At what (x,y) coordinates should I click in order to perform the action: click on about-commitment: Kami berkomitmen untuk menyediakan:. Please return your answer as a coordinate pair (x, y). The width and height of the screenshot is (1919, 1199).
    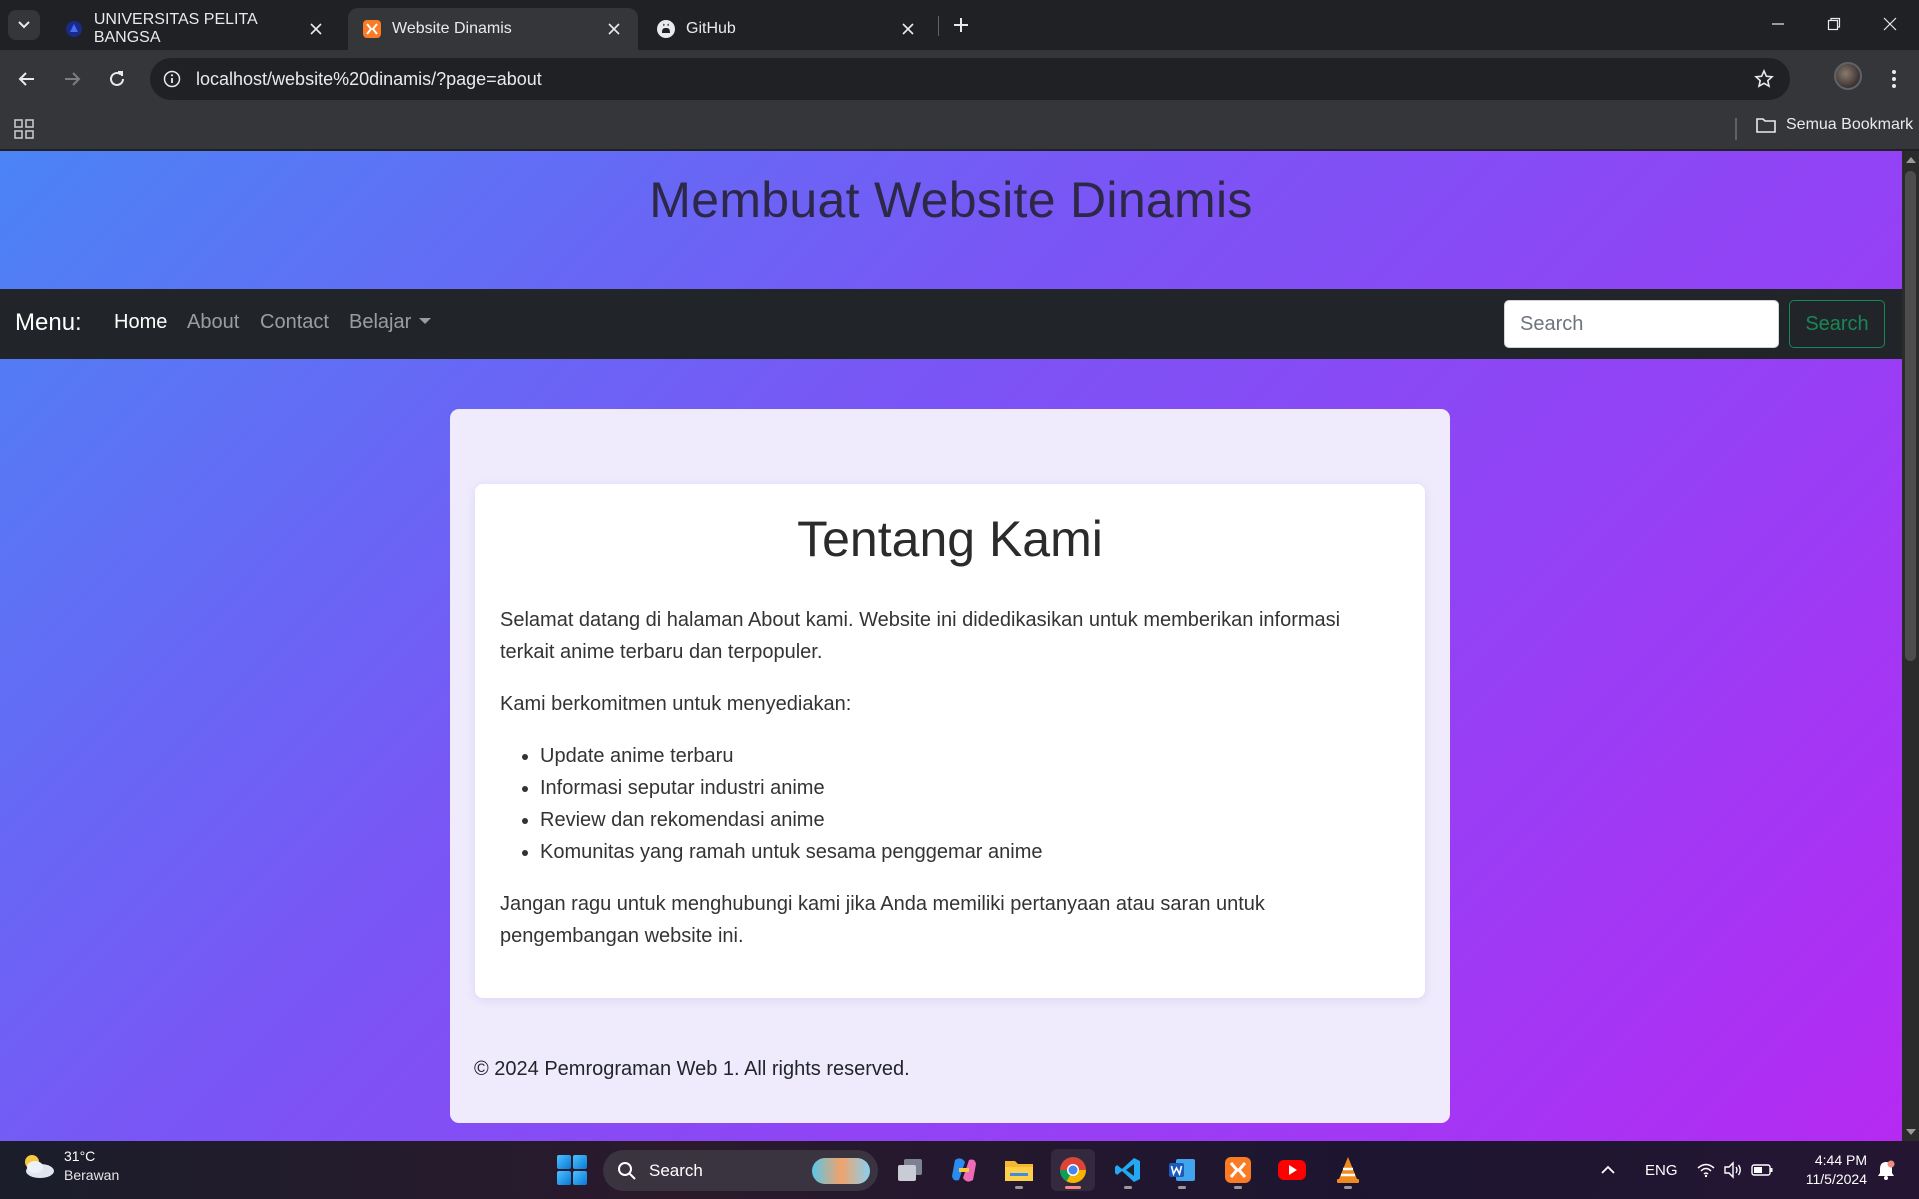
    Looking at the image, I should click on (676, 704).